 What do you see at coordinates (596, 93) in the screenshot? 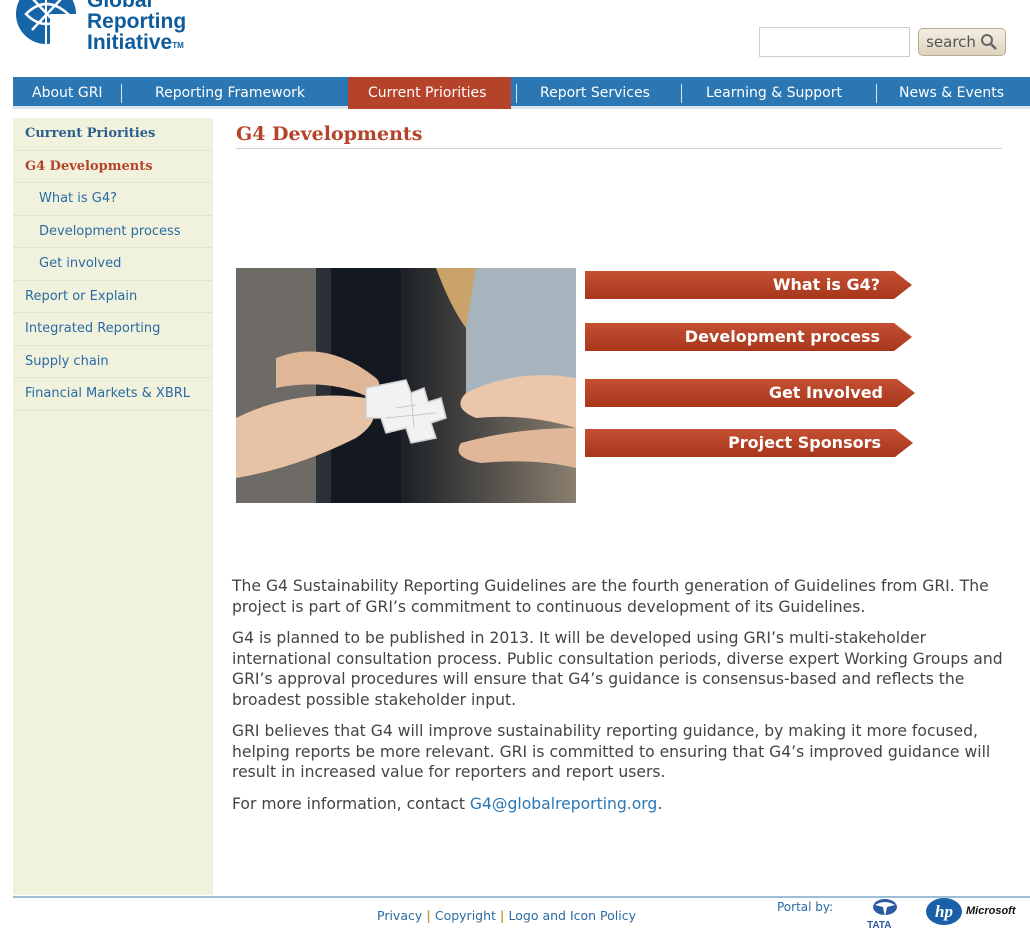
I see `nav-item-report-services: Report Services` at bounding box center [596, 93].